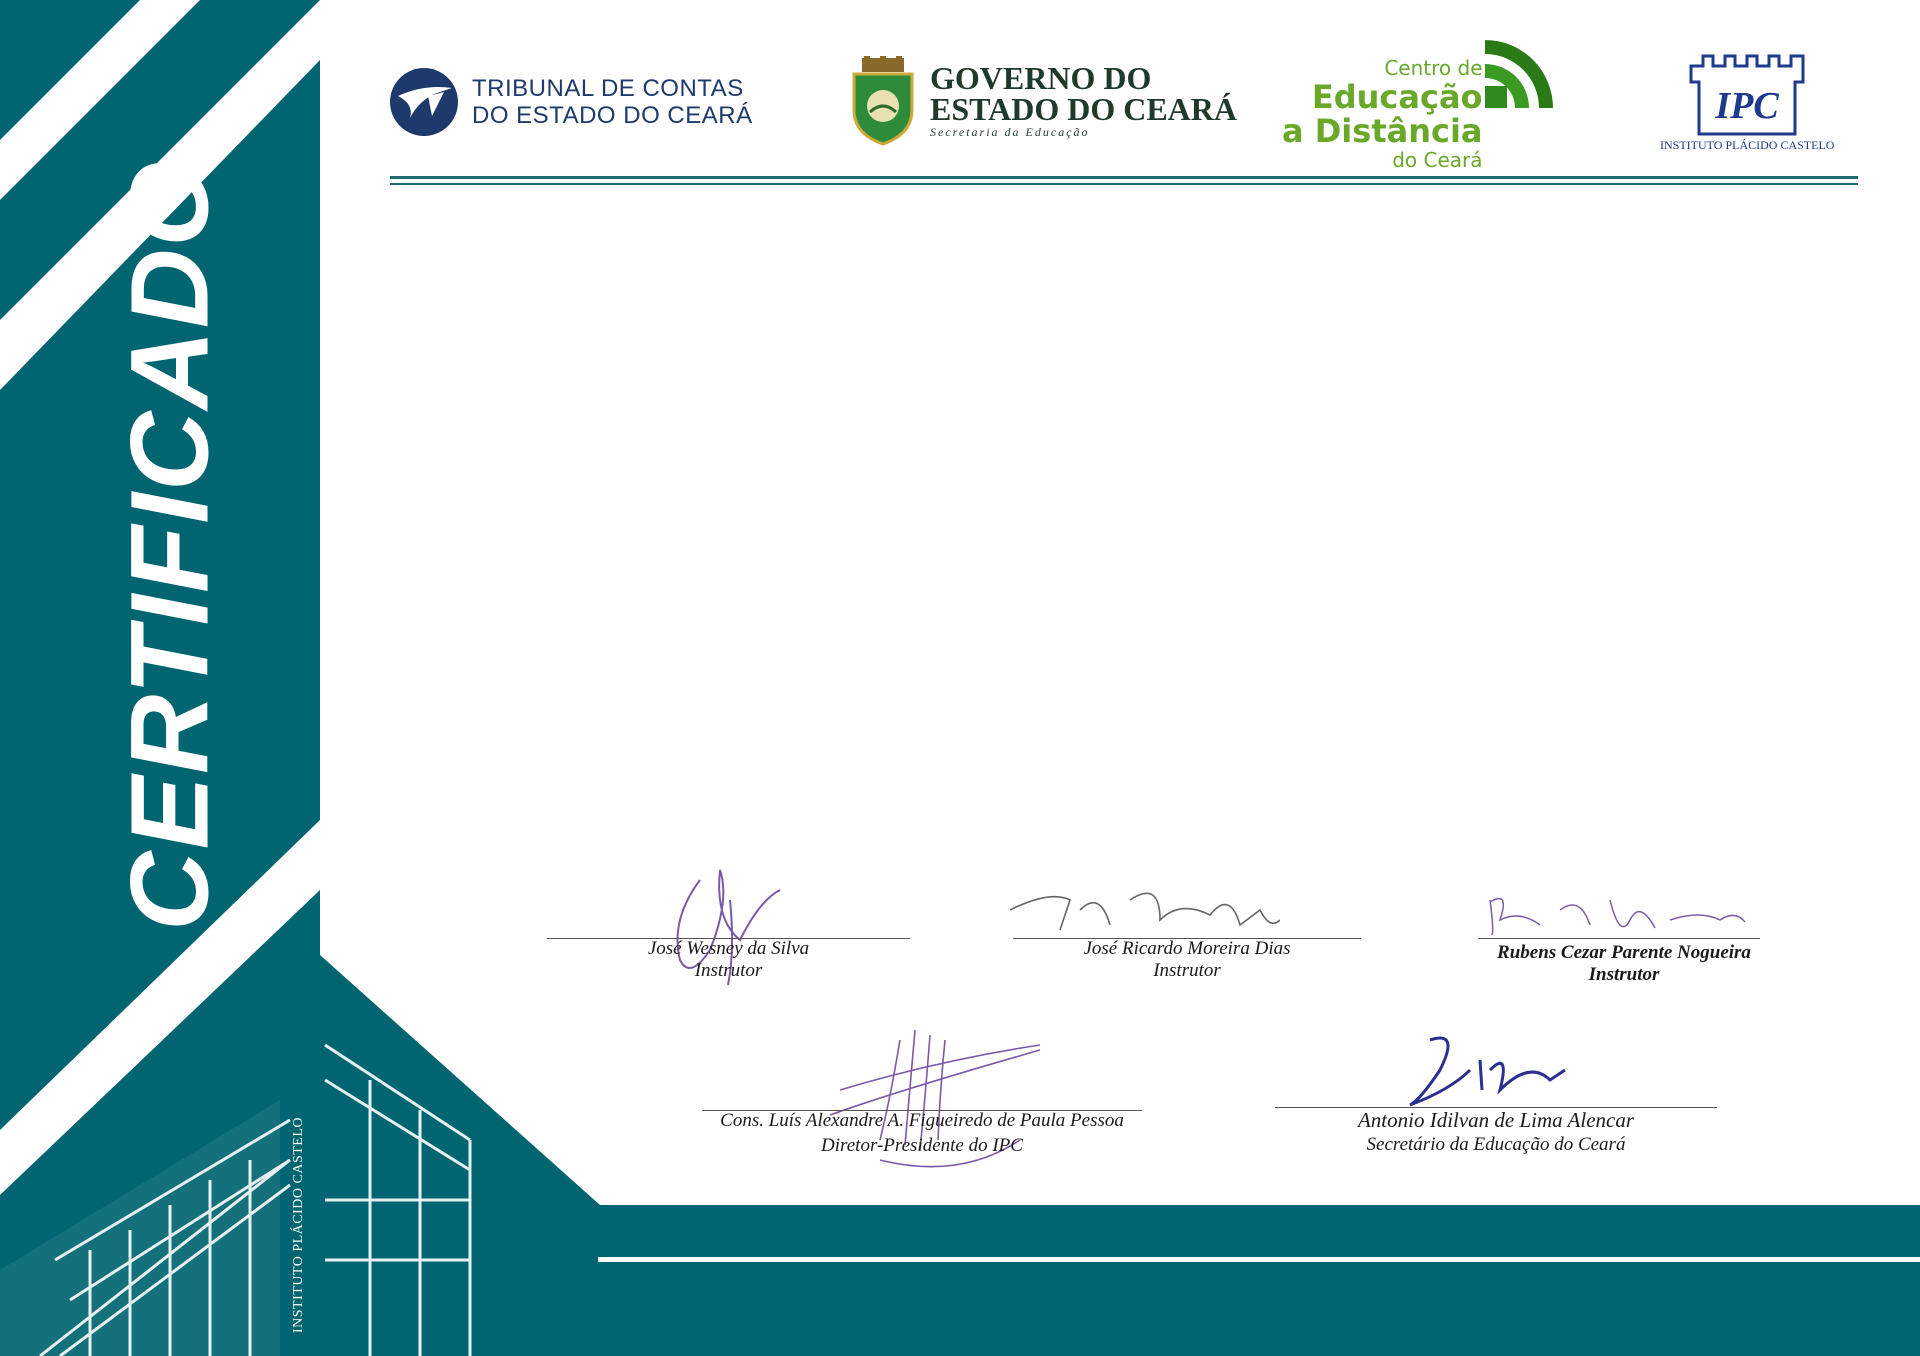  Describe the element at coordinates (608, 88) in the screenshot. I see `tce-line1: TRIBUNAL DE CONTAS` at that location.